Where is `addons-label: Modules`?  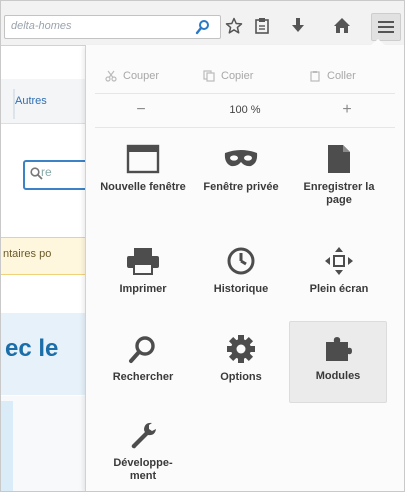 addons-label: Modules is located at coordinates (338, 376).